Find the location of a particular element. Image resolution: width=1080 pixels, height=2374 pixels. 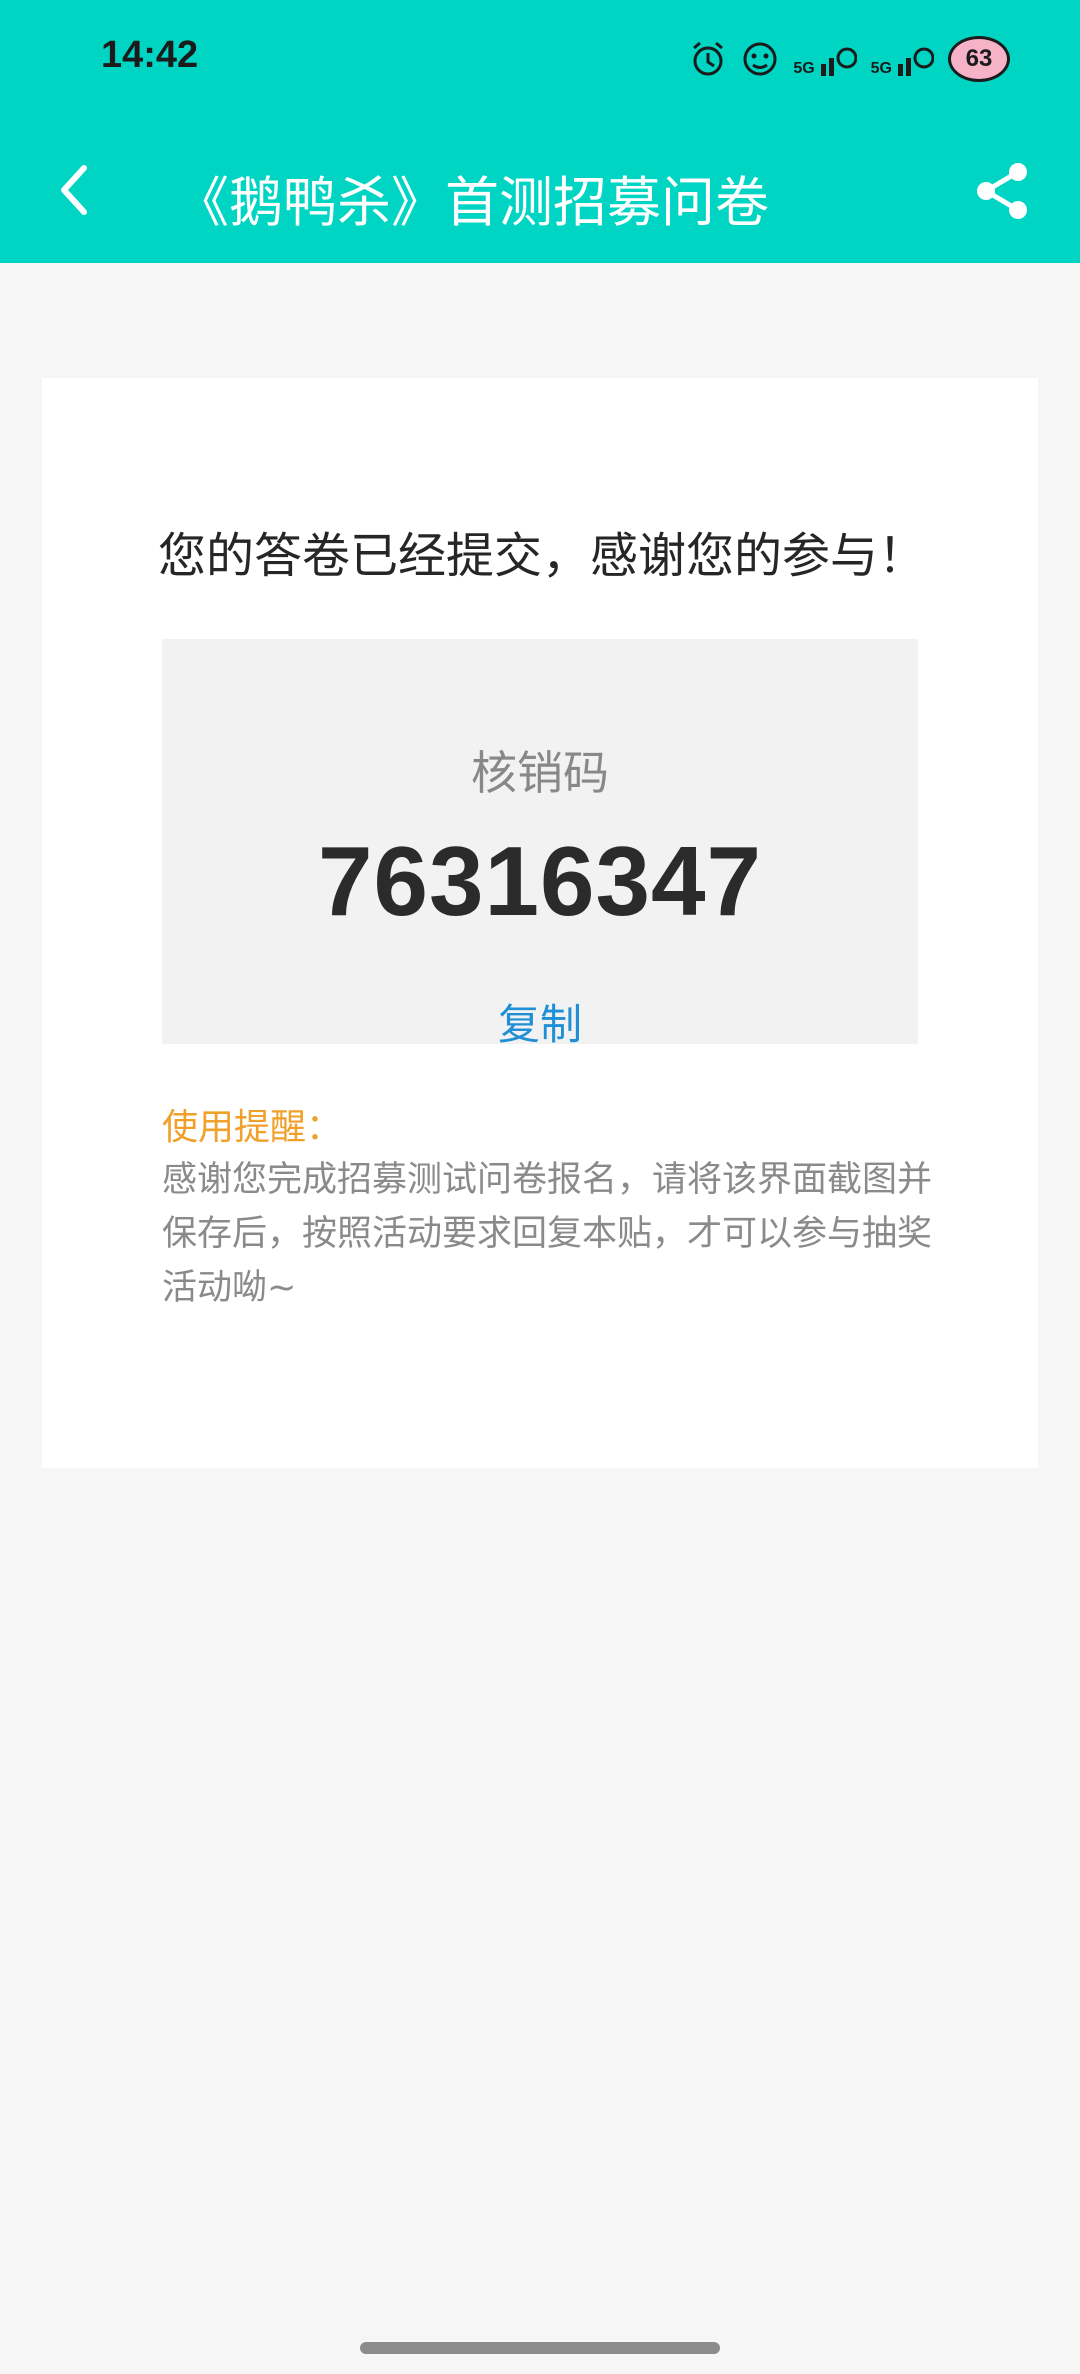

network-2-label: 5G is located at coordinates (881, 68).